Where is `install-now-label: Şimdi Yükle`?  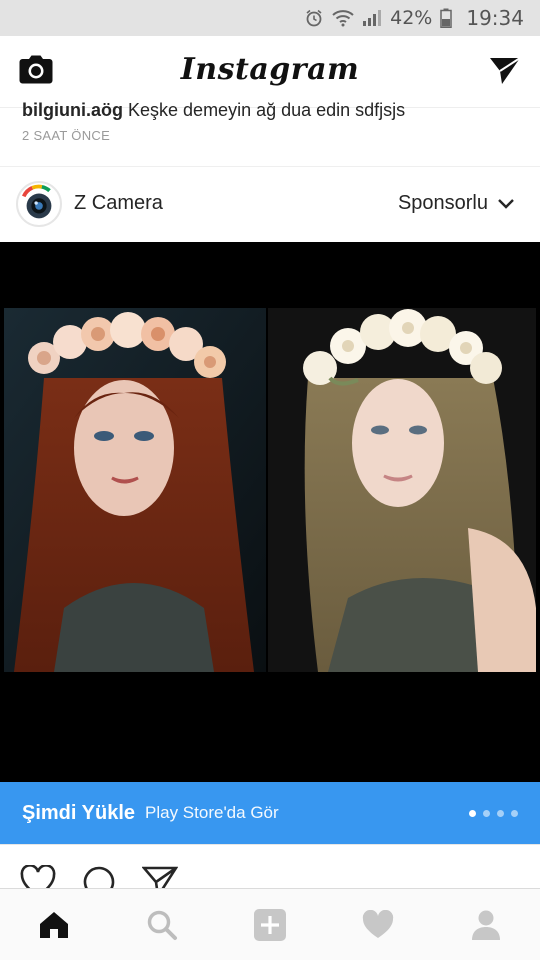
install-now-label: Şimdi Yükle is located at coordinates (79, 812).